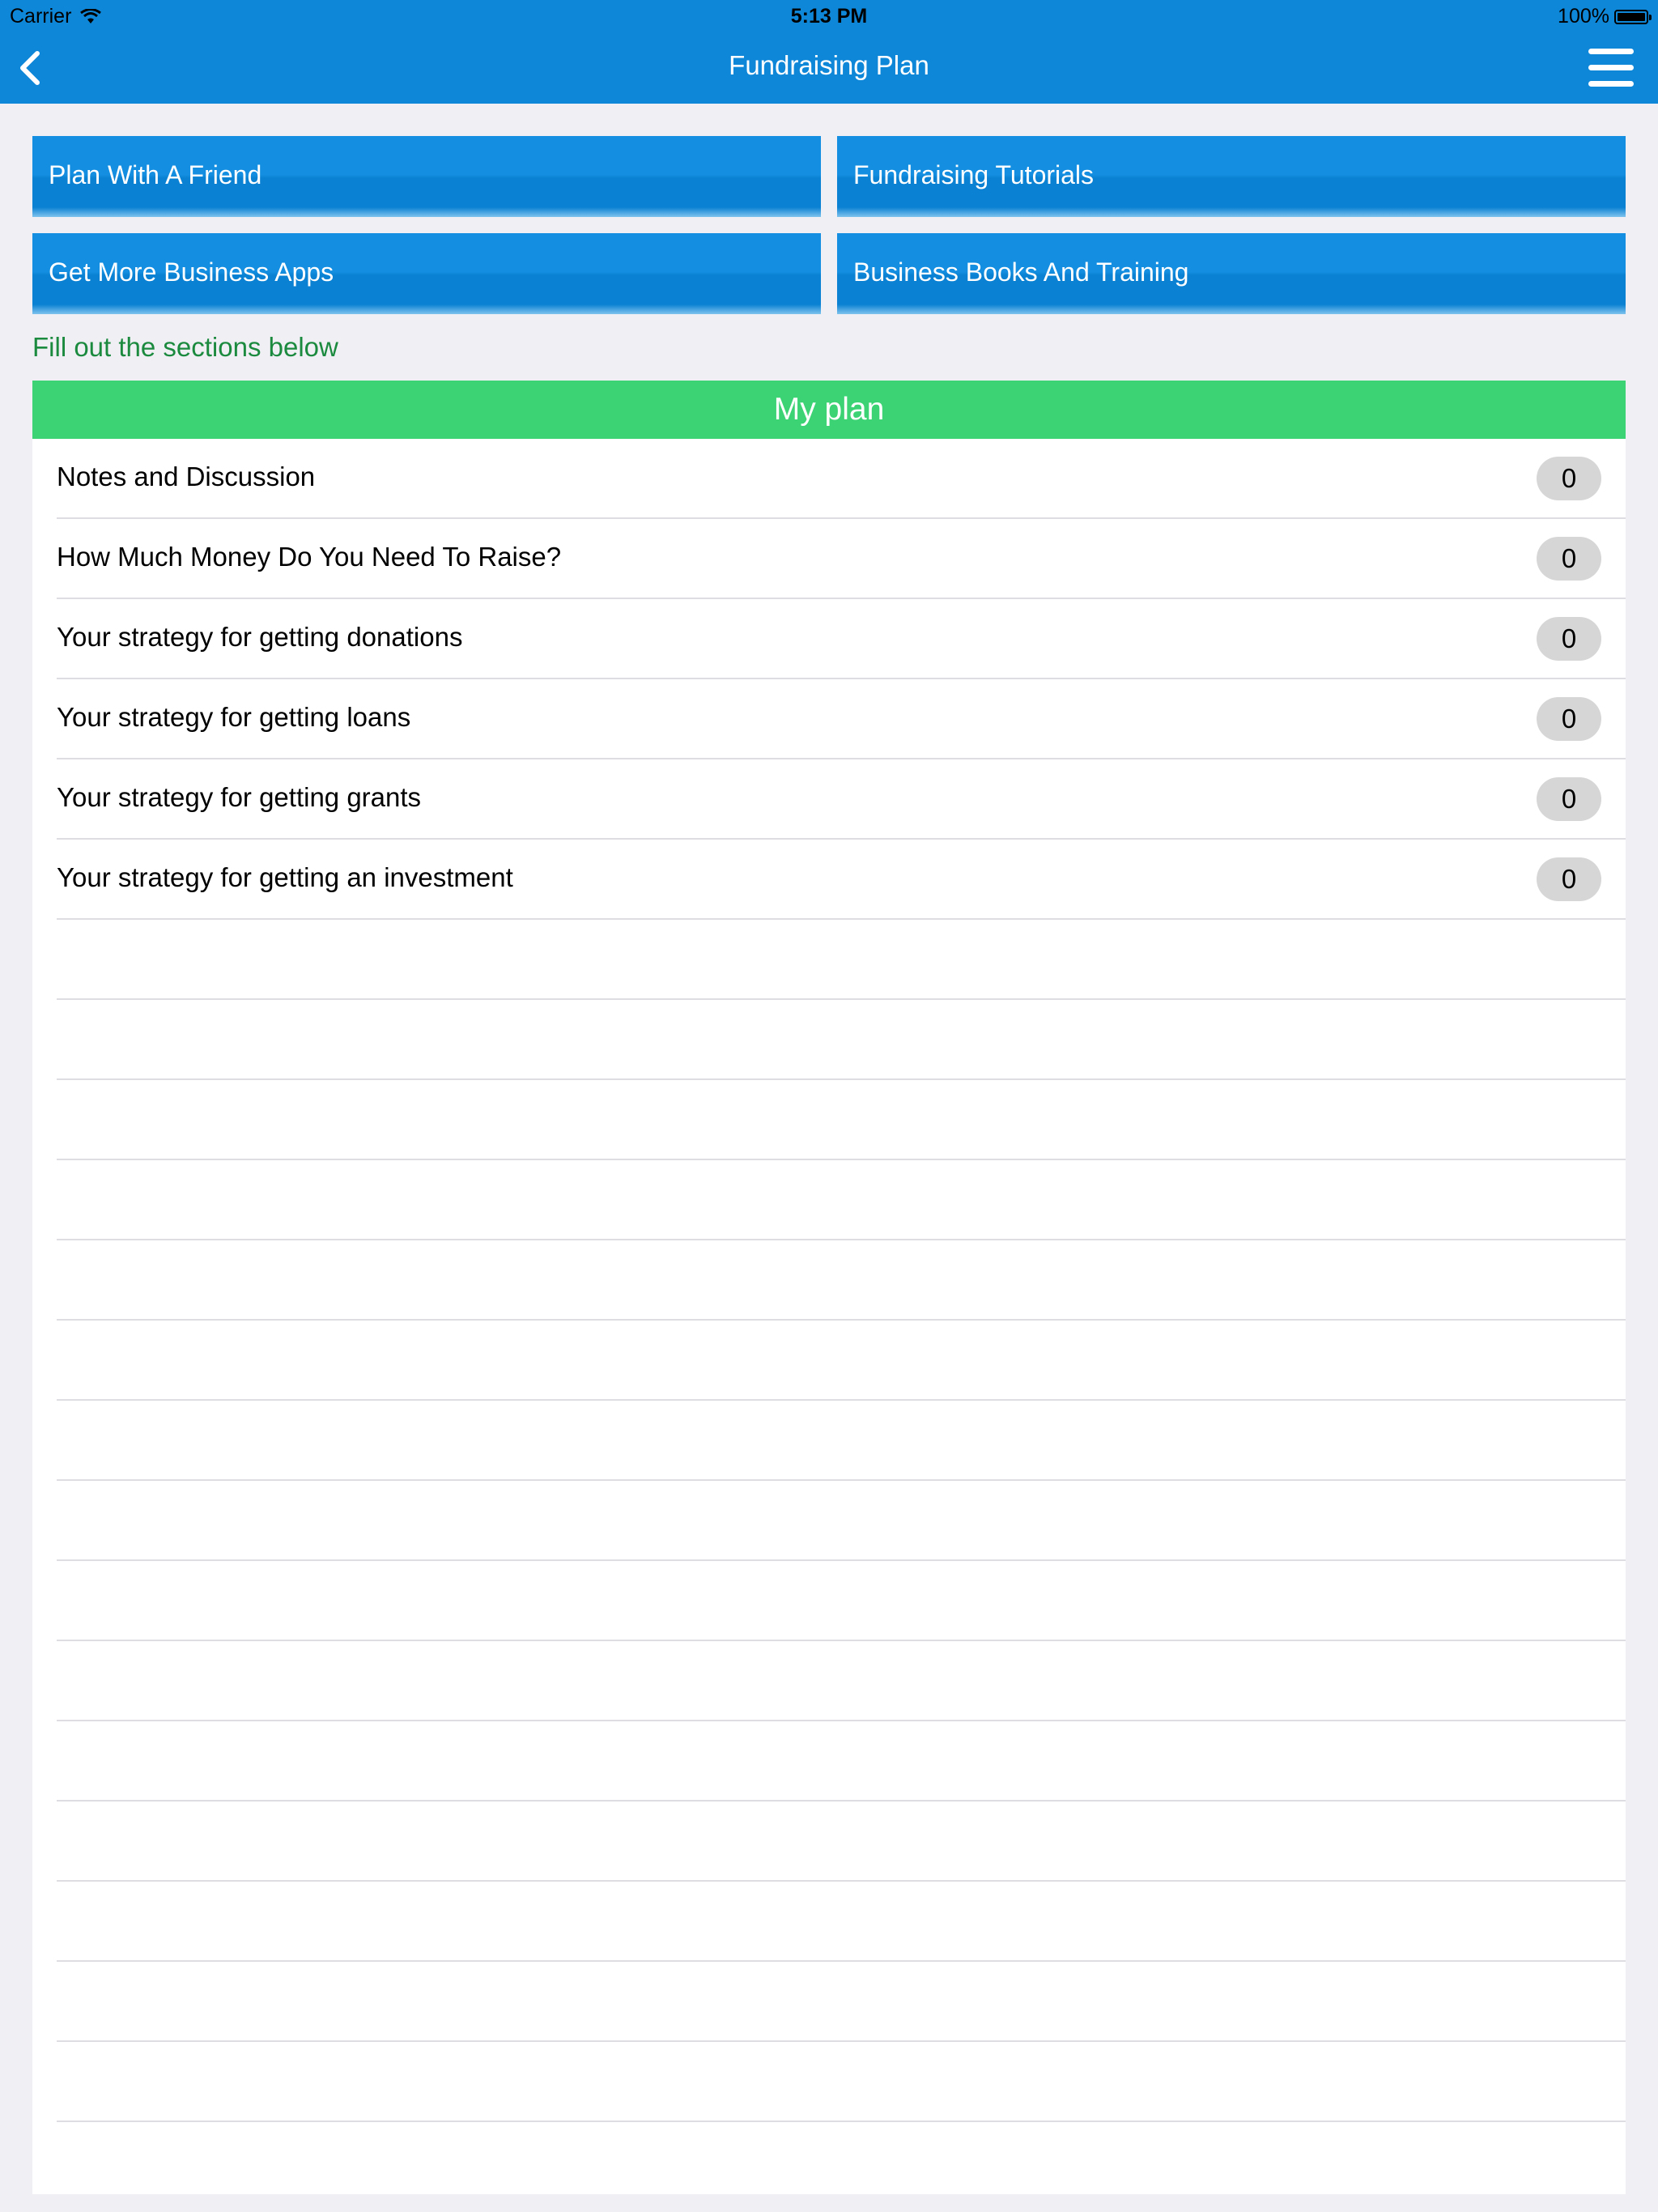 This screenshot has width=1658, height=2212. What do you see at coordinates (239, 797) in the screenshot?
I see `plan-item-label: Your strategy for getting grants` at bounding box center [239, 797].